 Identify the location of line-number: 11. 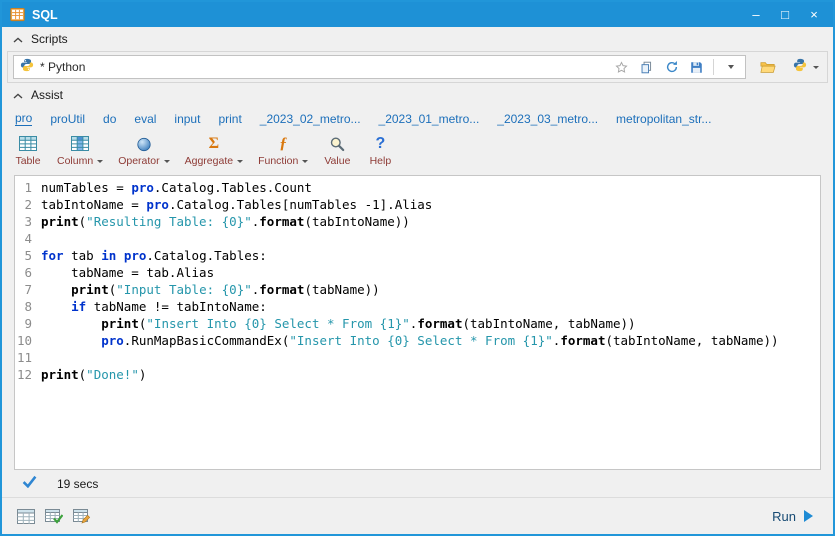
(24, 357).